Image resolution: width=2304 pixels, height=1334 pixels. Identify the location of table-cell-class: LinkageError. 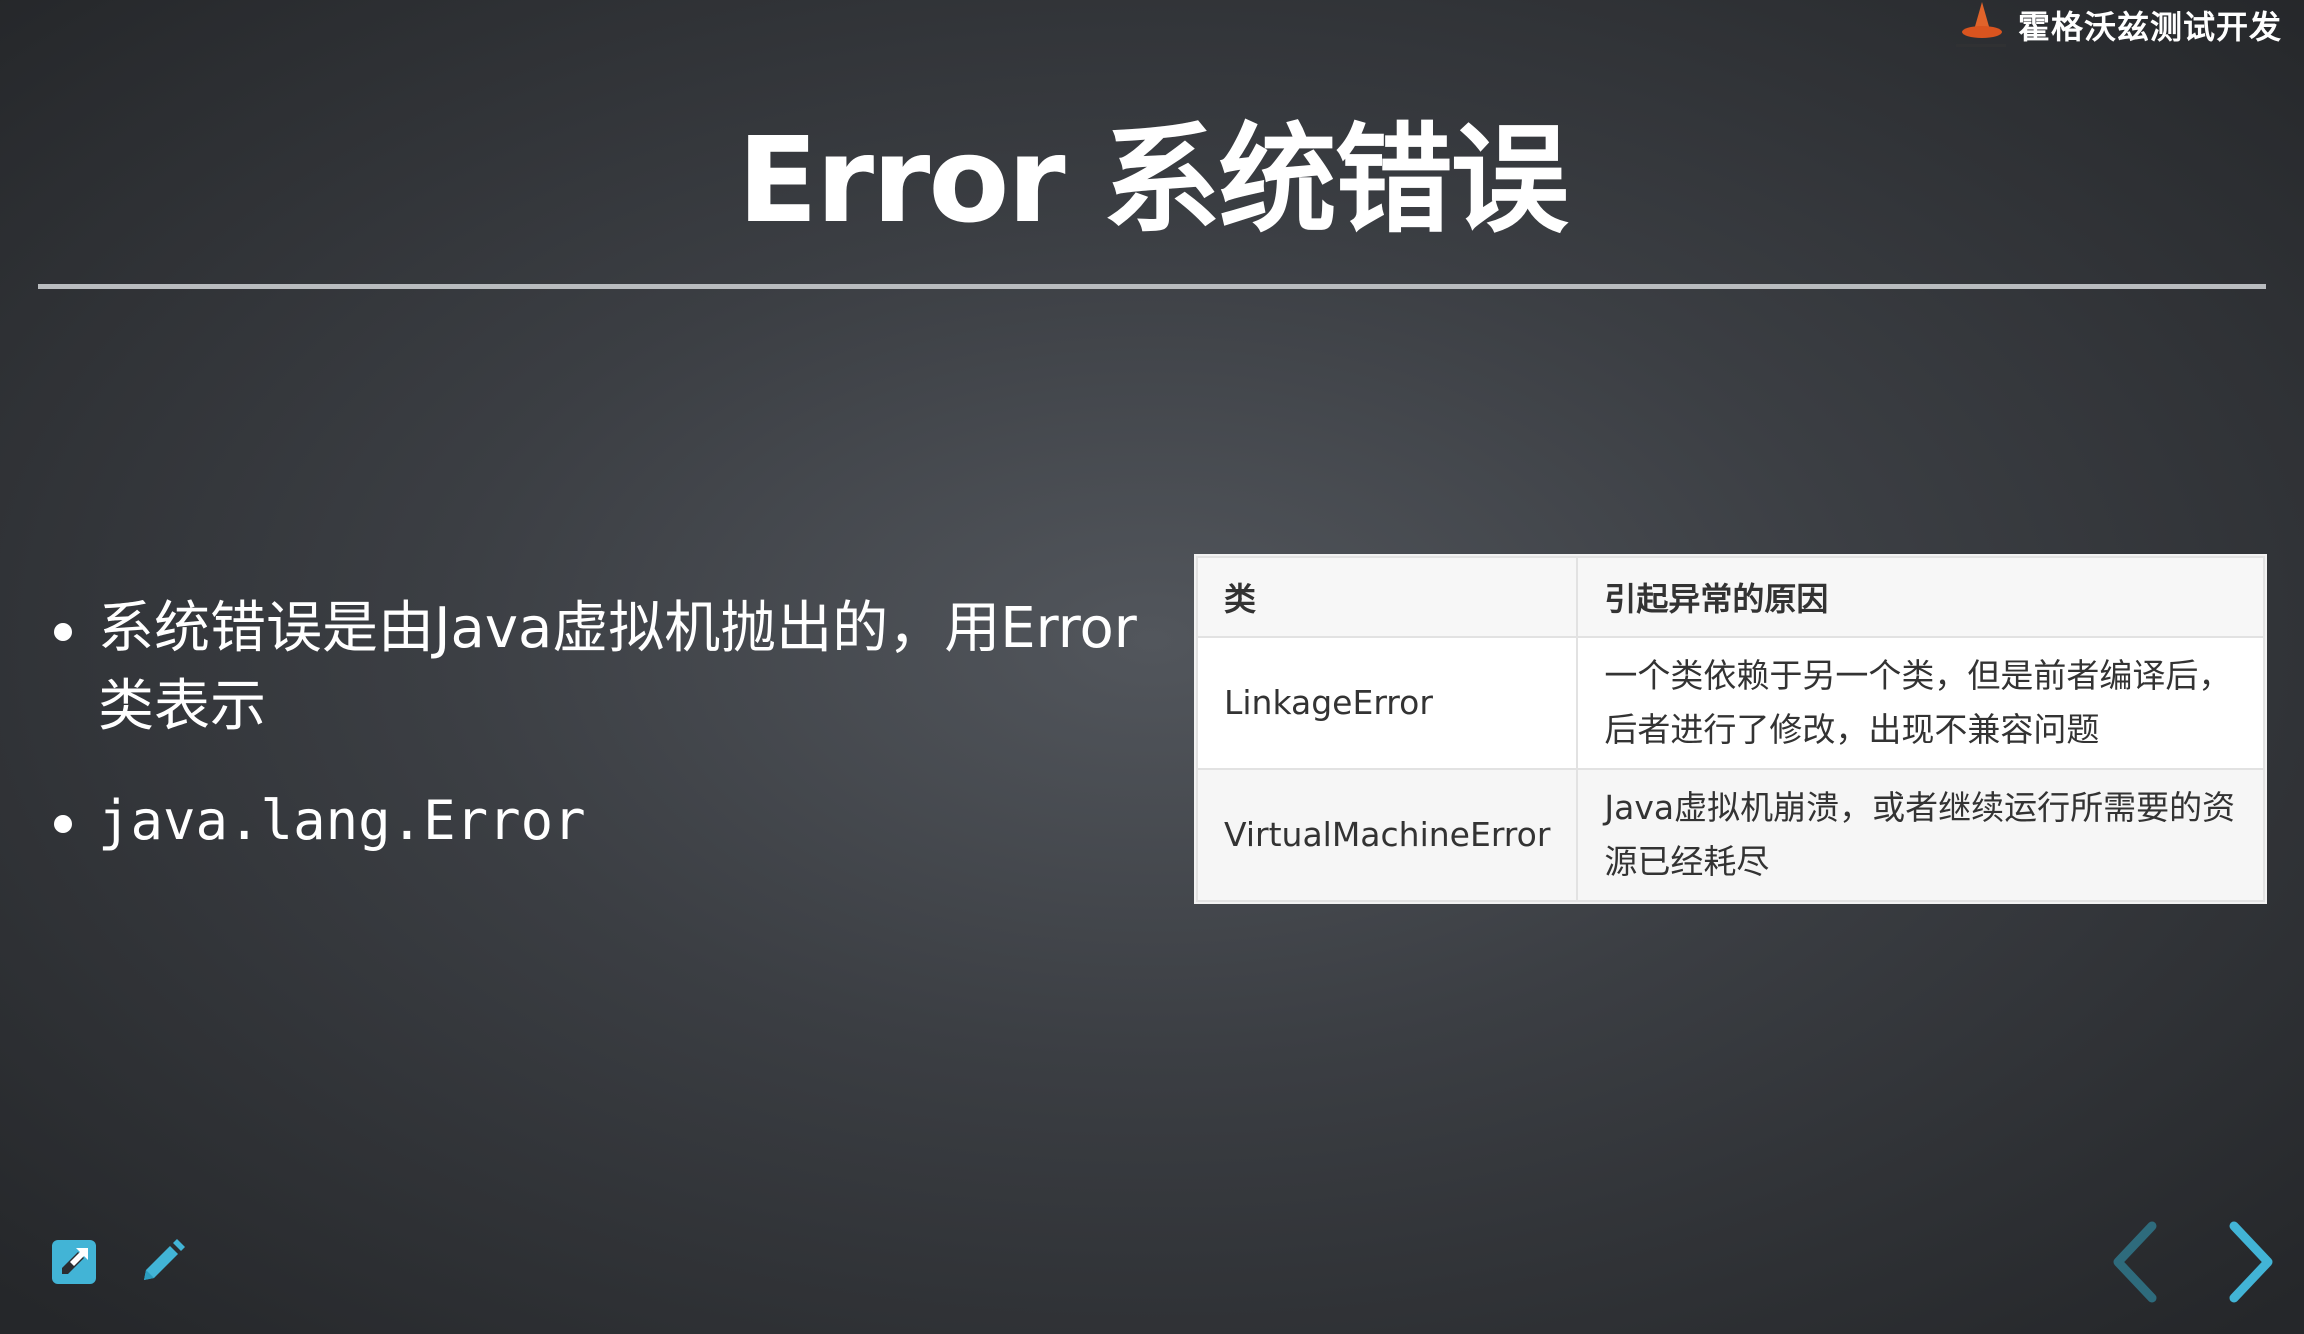
(1387, 703).